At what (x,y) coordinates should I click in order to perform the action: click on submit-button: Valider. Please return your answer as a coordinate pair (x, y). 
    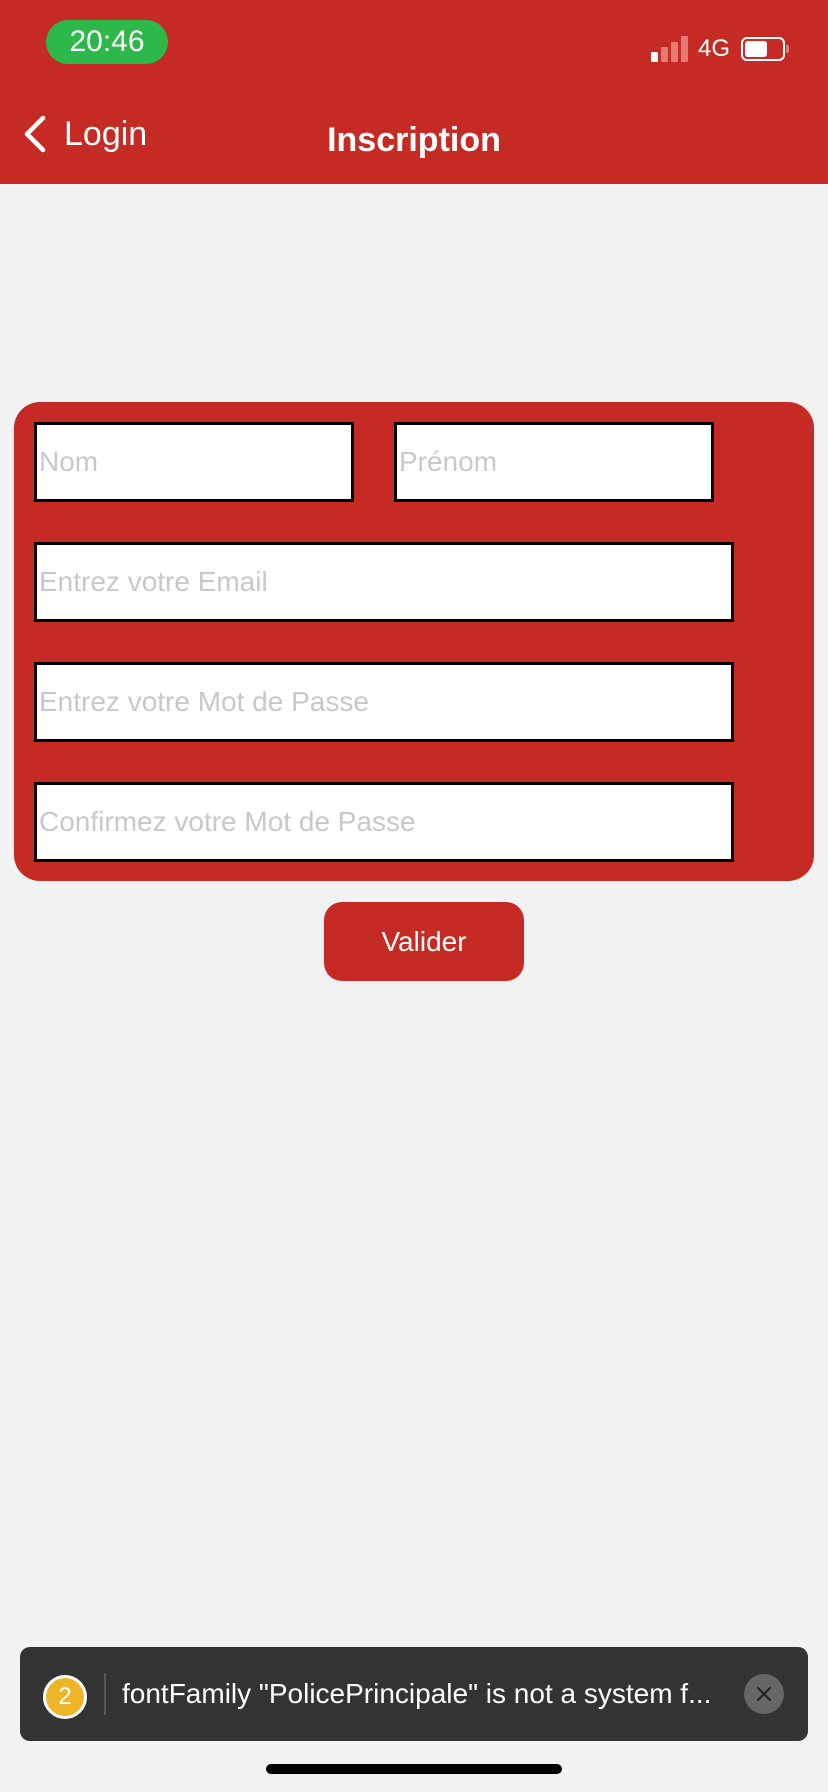
    Looking at the image, I should click on (424, 941).